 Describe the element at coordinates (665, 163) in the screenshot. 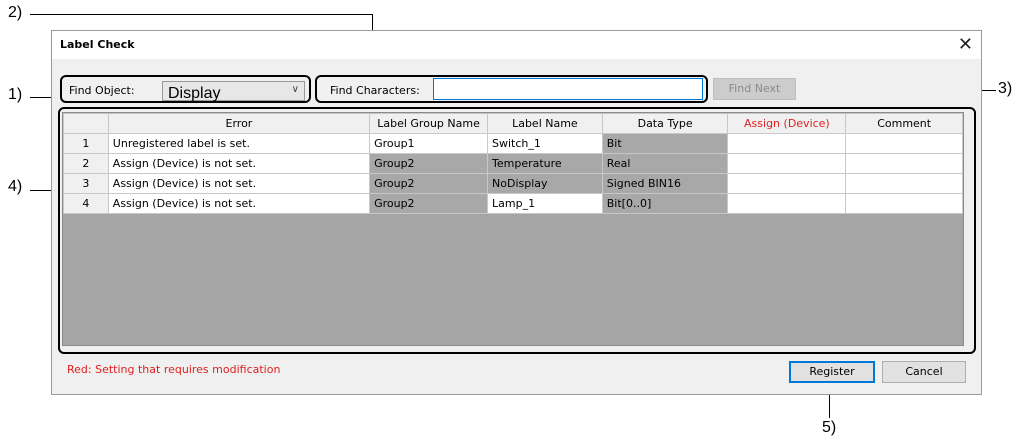

I see `cell-data-type: Real` at that location.